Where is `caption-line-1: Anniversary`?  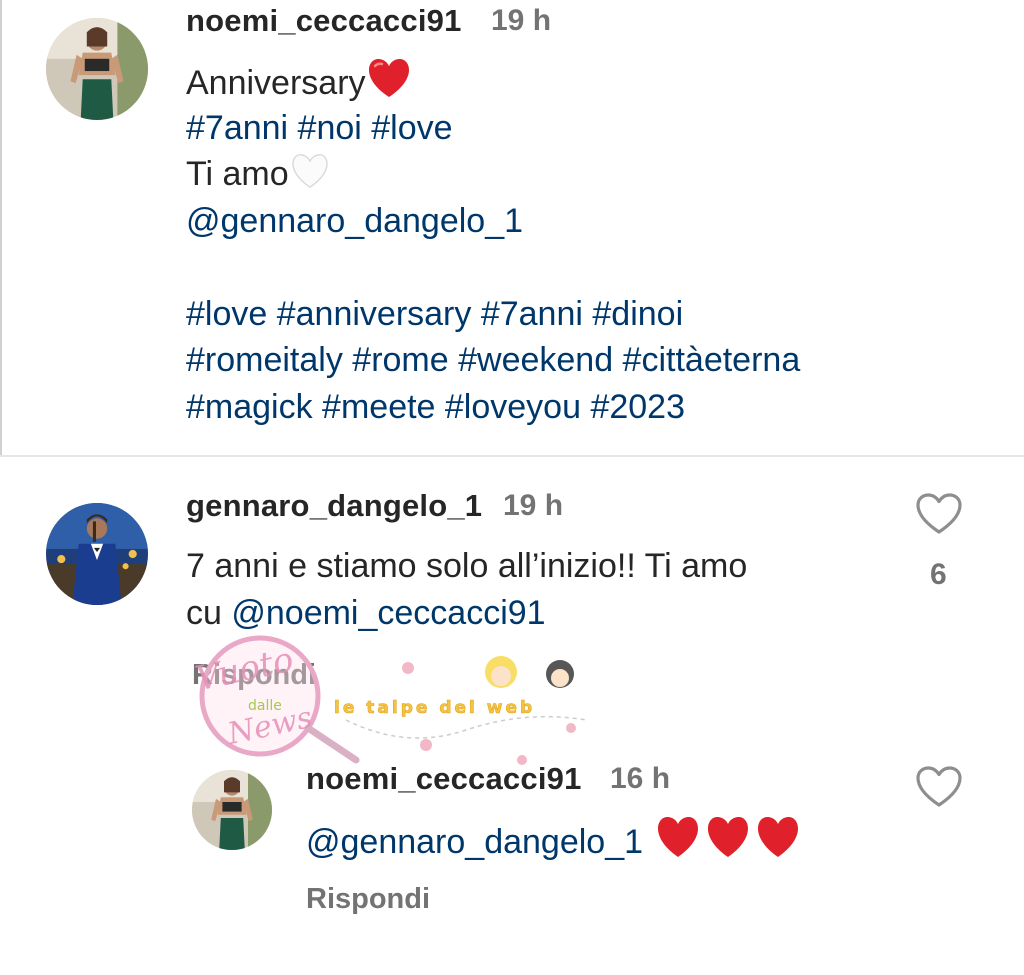 caption-line-1: Anniversary is located at coordinates (493, 81).